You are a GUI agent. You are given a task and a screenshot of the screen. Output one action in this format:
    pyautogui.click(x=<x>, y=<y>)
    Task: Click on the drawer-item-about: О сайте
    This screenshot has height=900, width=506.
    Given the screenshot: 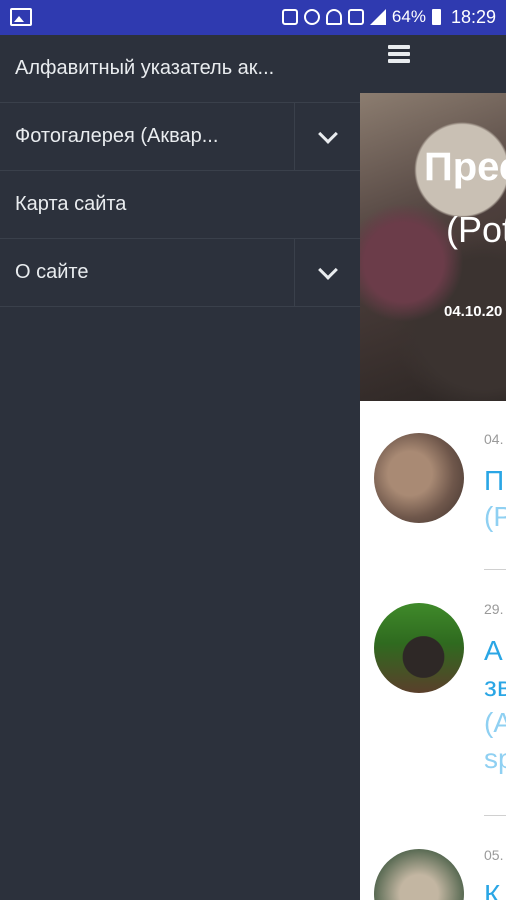 What is the action you would take?
    pyautogui.click(x=180, y=273)
    